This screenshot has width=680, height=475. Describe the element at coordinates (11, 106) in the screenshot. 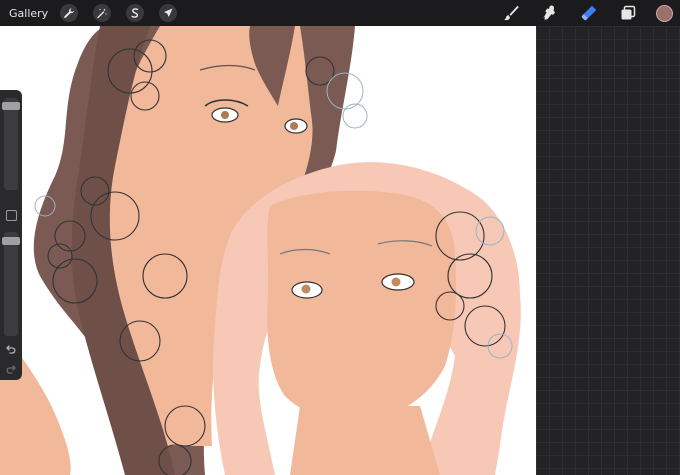

I see `brush-size-thumb` at that location.